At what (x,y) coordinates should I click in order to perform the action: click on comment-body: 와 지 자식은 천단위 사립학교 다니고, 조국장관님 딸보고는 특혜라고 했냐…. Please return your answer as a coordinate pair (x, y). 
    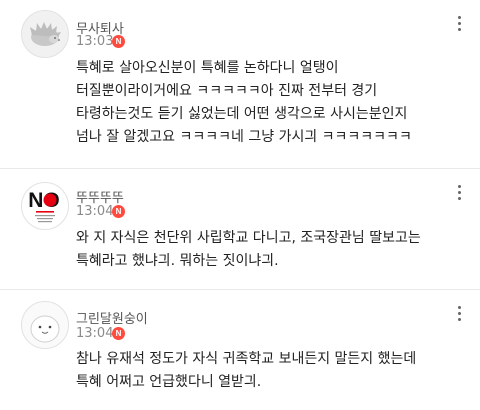
    Looking at the image, I should click on (273, 250).